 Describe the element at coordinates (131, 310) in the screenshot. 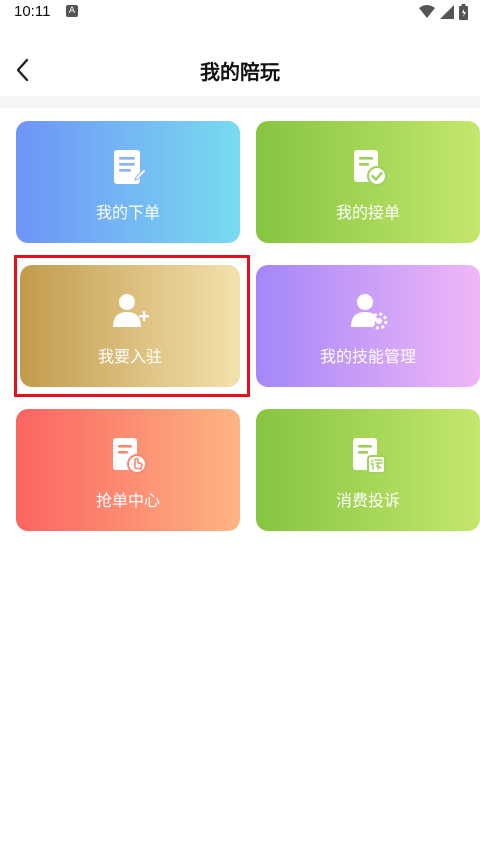

I see `user-add-icon` at that location.